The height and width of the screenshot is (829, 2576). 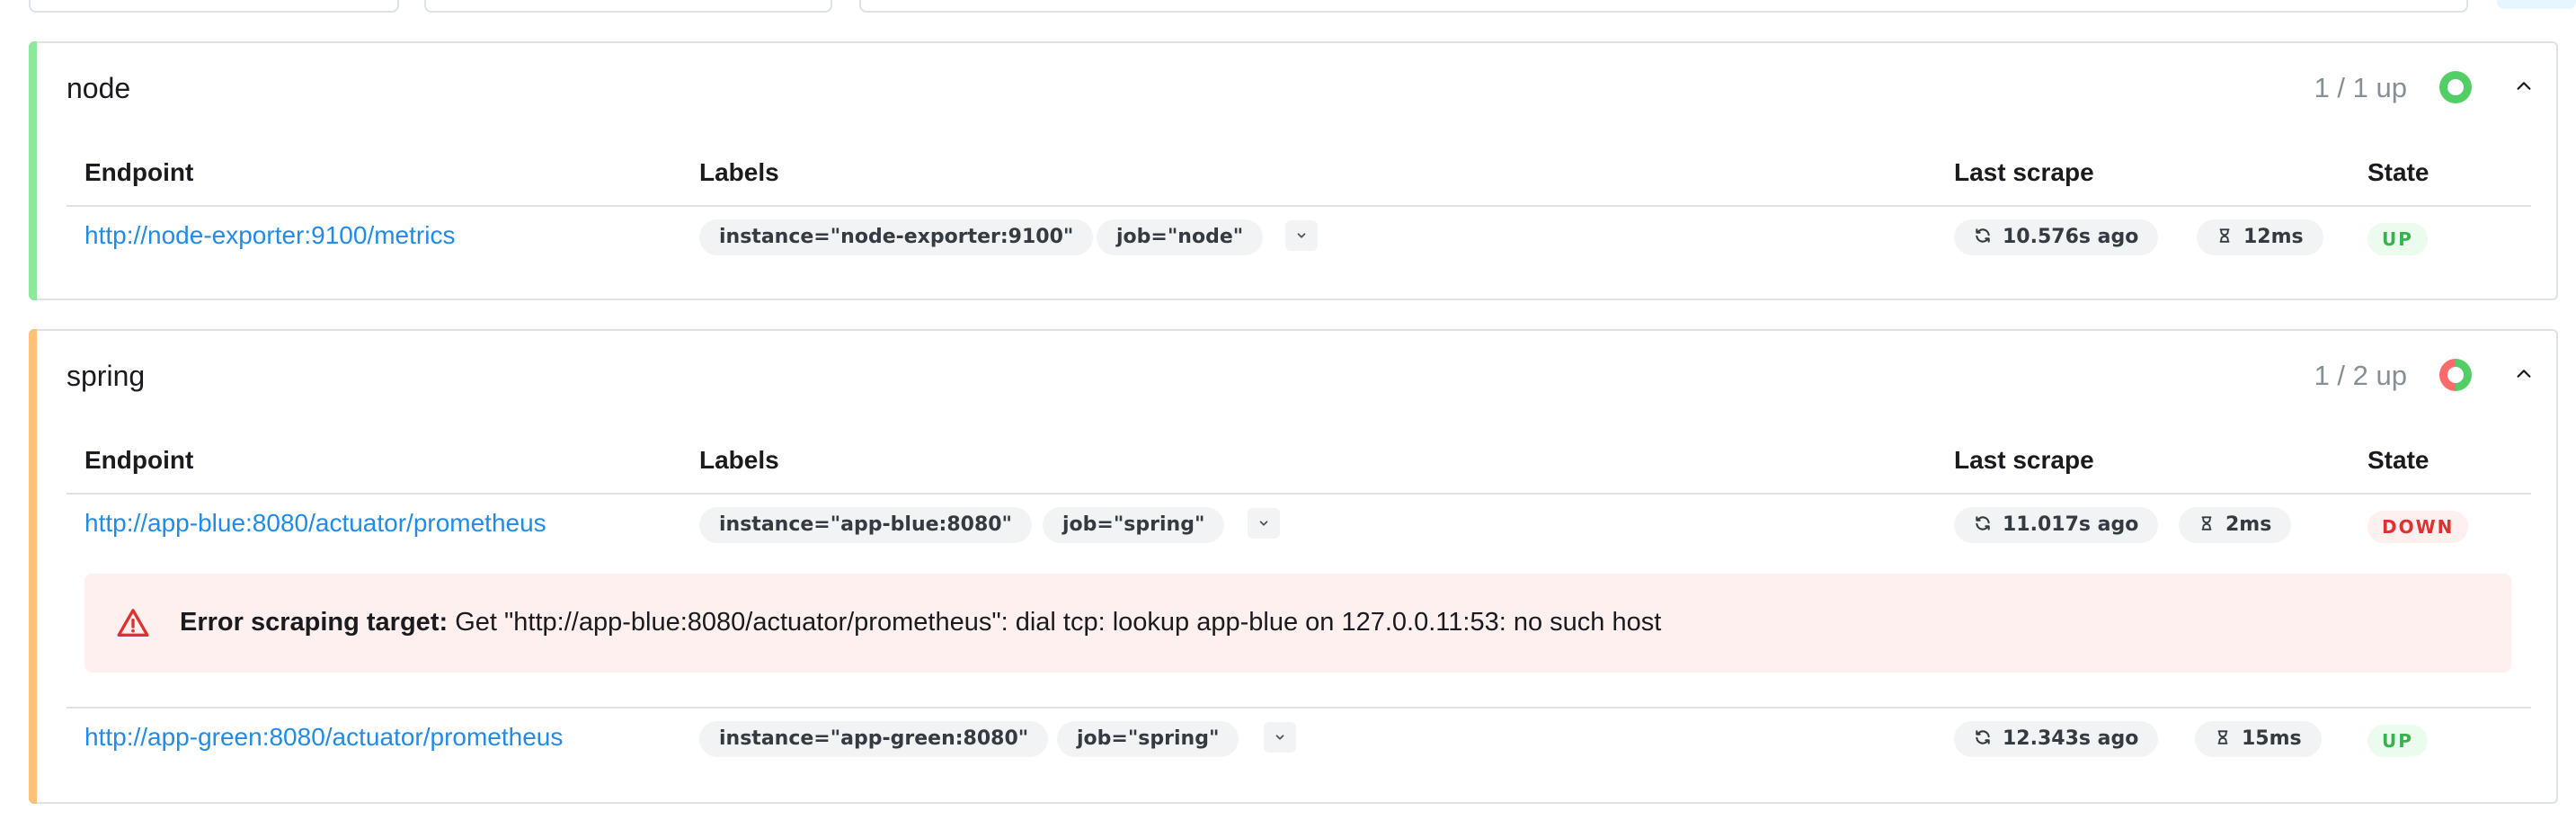 I want to click on label-badge: instance="app-blue:8080", so click(x=866, y=525).